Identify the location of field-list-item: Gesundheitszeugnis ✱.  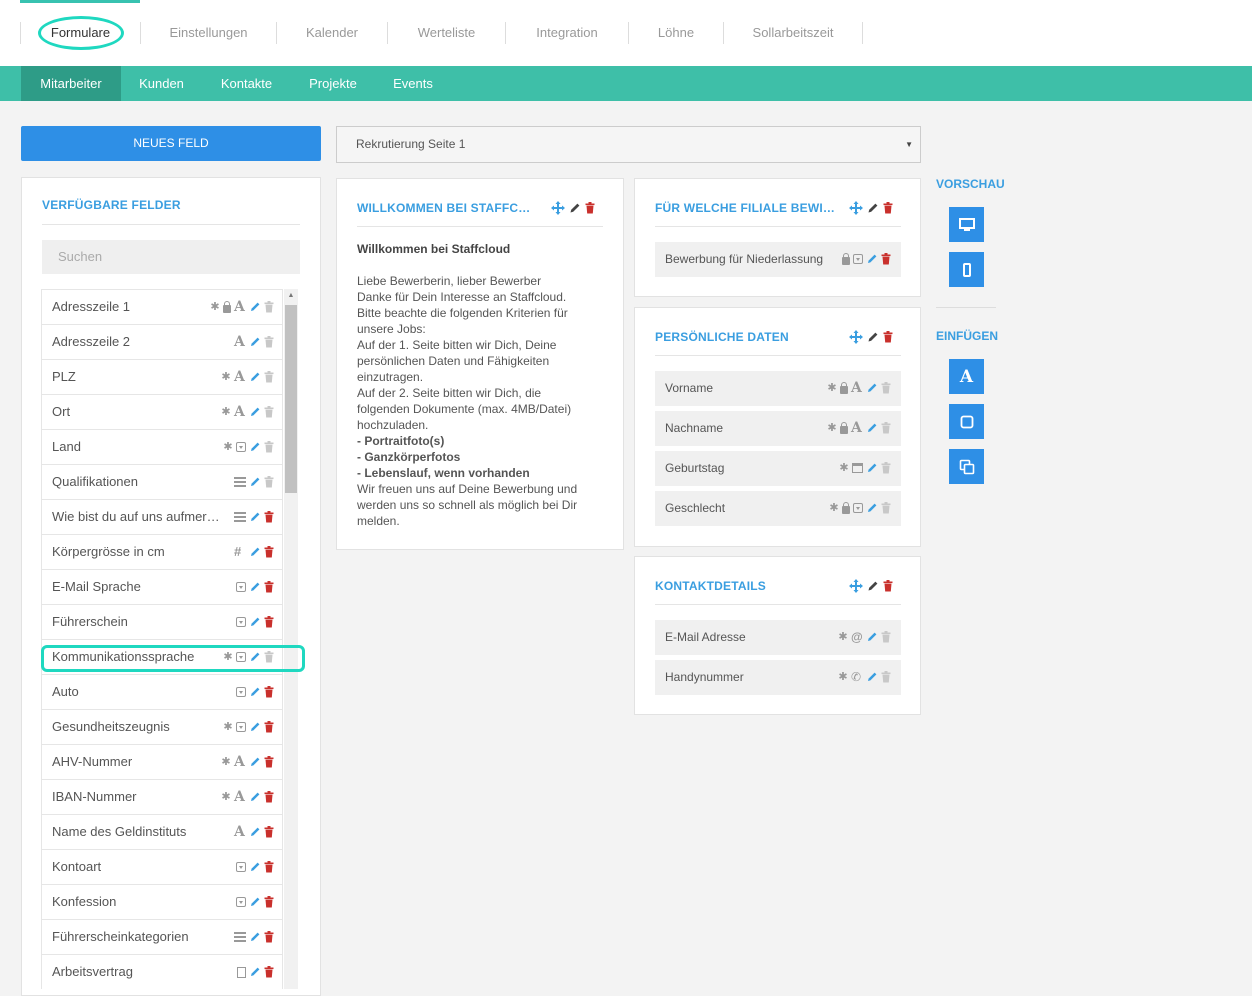
(162, 726).